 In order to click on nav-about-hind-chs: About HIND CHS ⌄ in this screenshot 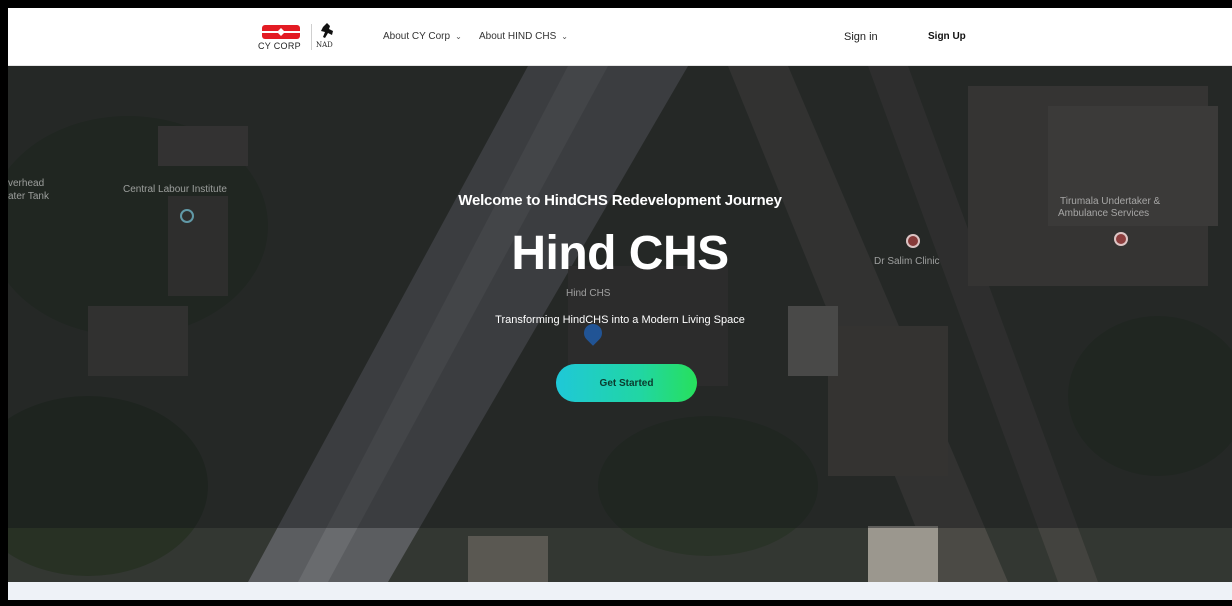, I will do `click(523, 36)`.